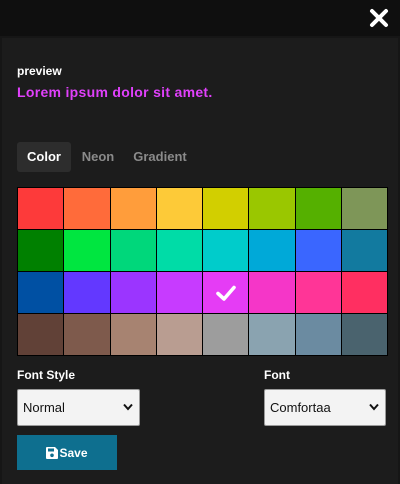 The image size is (400, 484). What do you see at coordinates (98, 157) in the screenshot?
I see `tab-neon: Neon` at bounding box center [98, 157].